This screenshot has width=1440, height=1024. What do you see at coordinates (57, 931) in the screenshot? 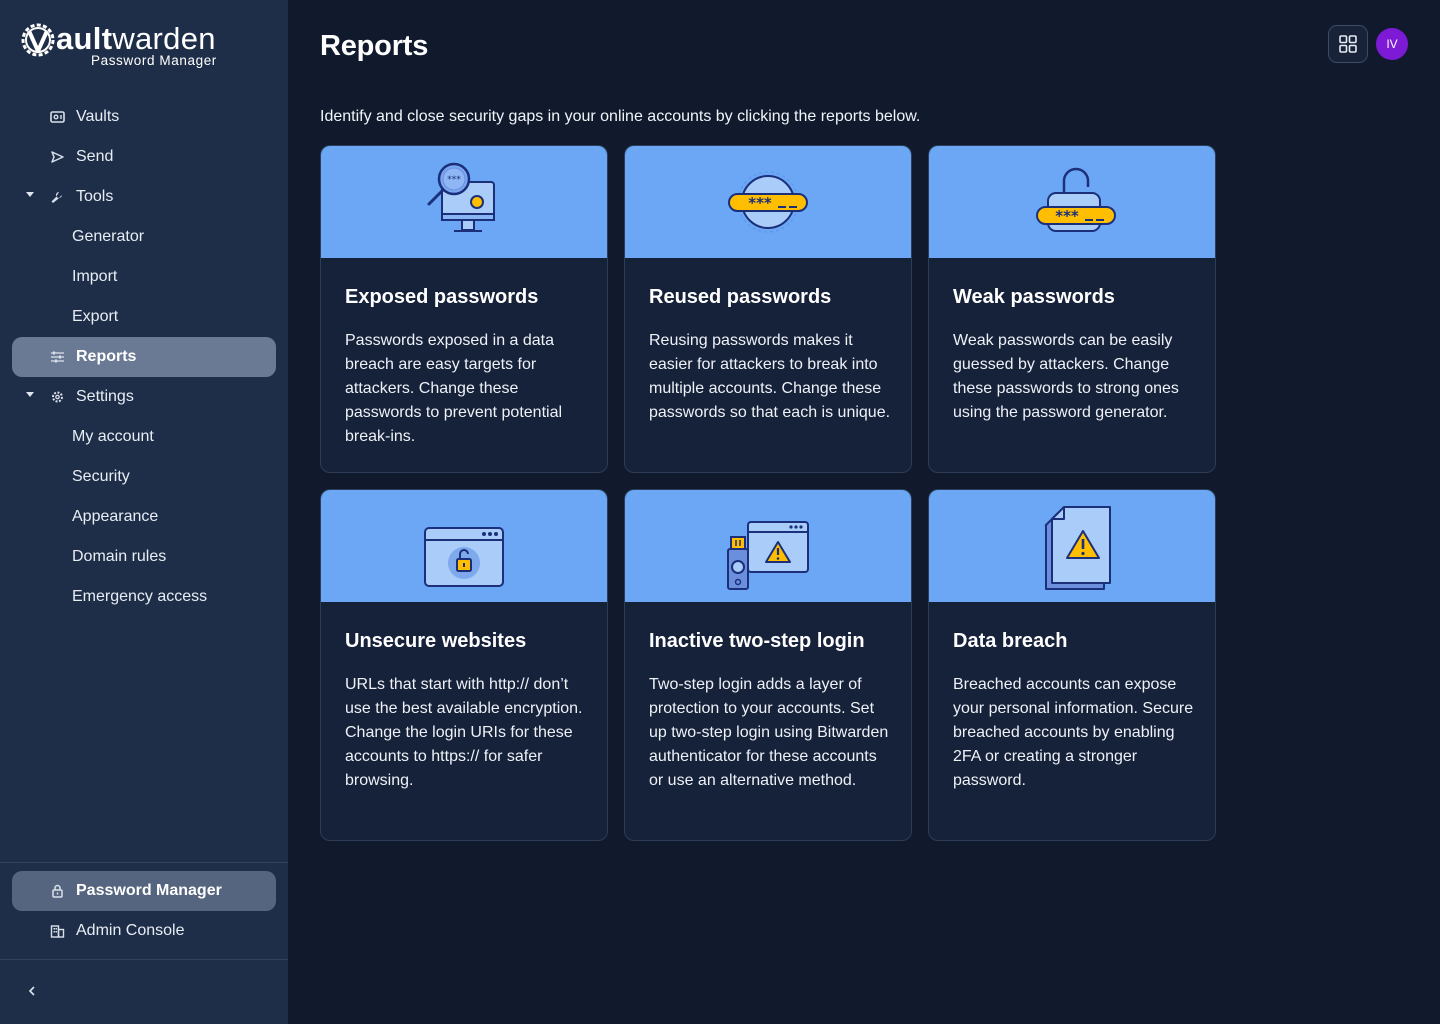
I see `building-icon` at bounding box center [57, 931].